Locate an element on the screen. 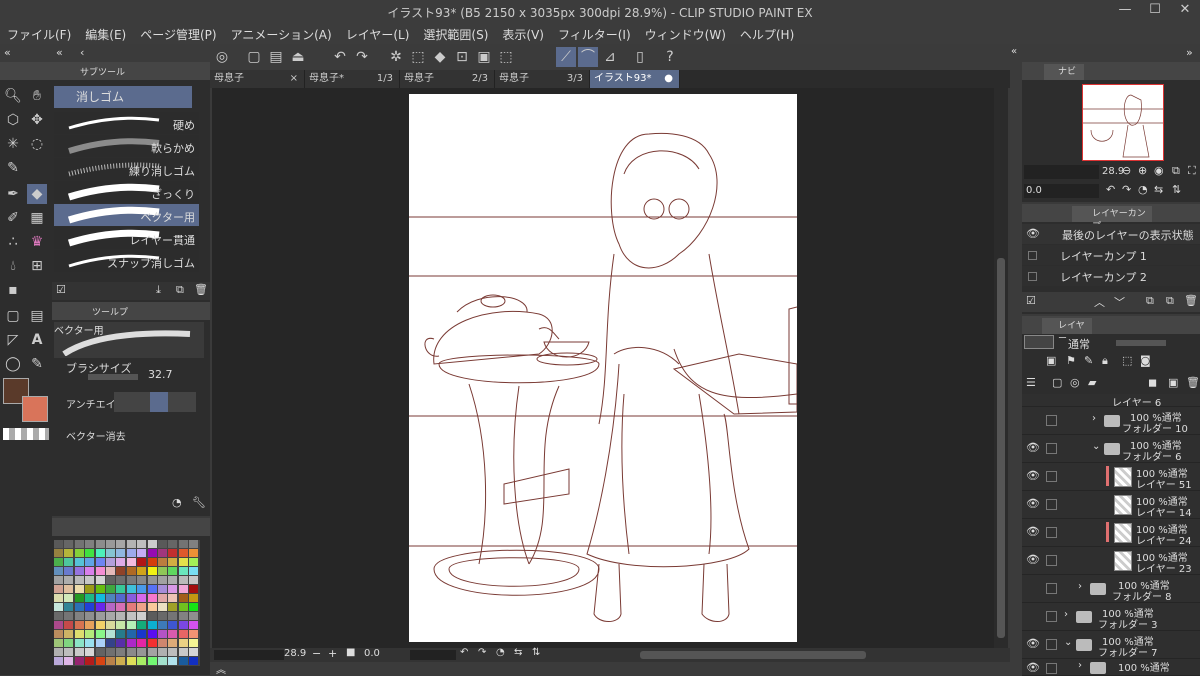 Image resolution: width=1200 pixels, height=676 pixels. layer-comp-item: レイヤーカンプ 1 is located at coordinates (1111, 255).